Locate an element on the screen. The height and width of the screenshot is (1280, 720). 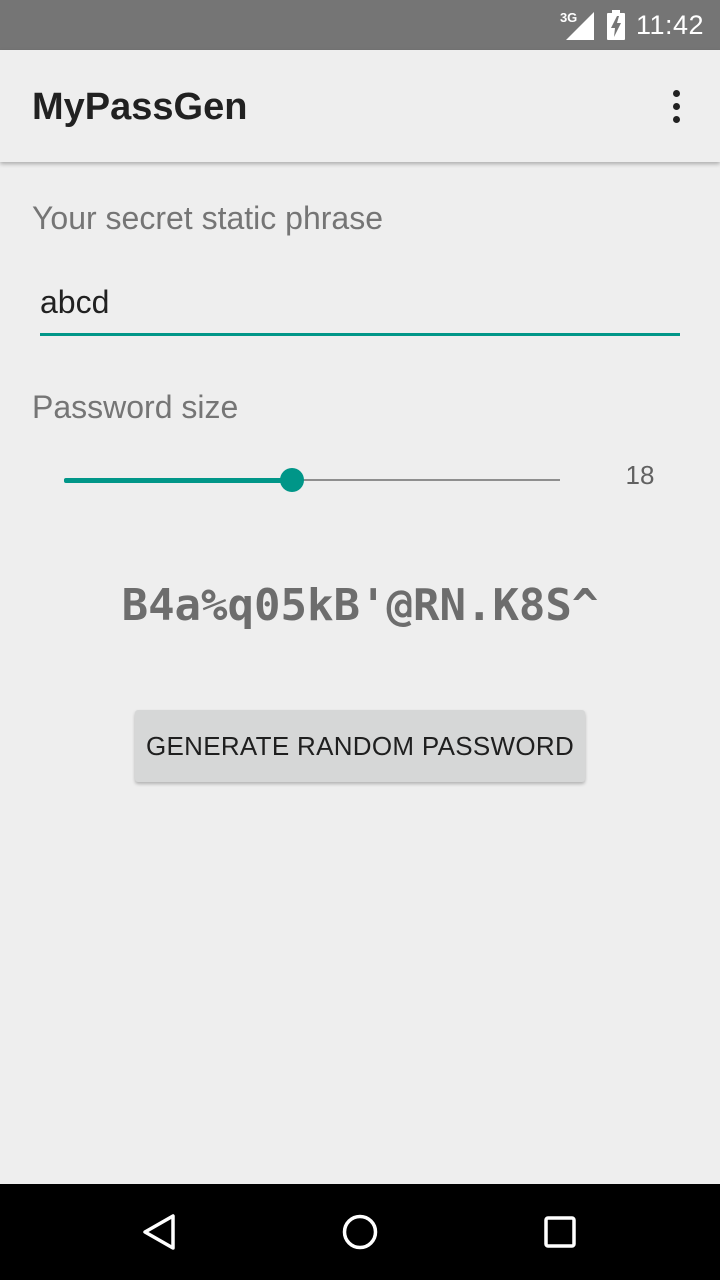
slider-fill is located at coordinates (178, 480).